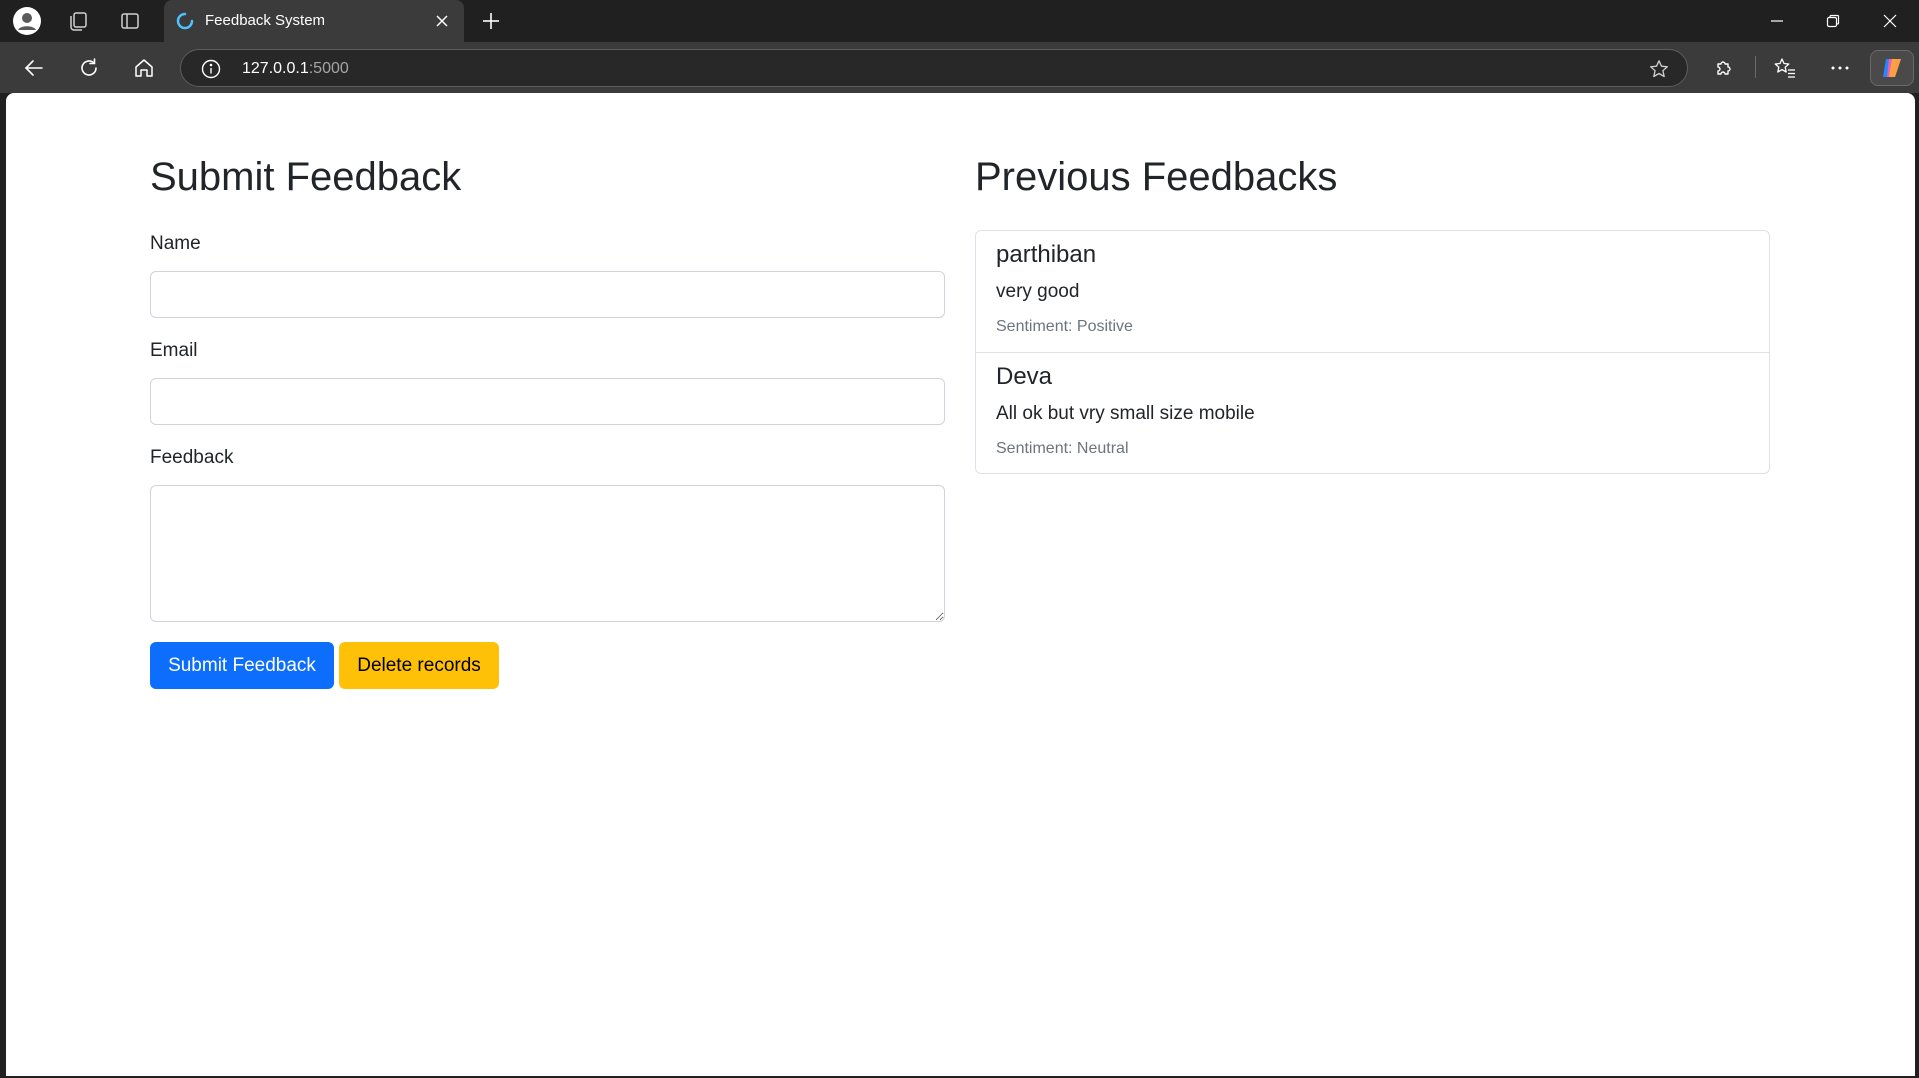 The image size is (1919, 1078). I want to click on url-text: 127.0.0.1:5000, so click(295, 69).